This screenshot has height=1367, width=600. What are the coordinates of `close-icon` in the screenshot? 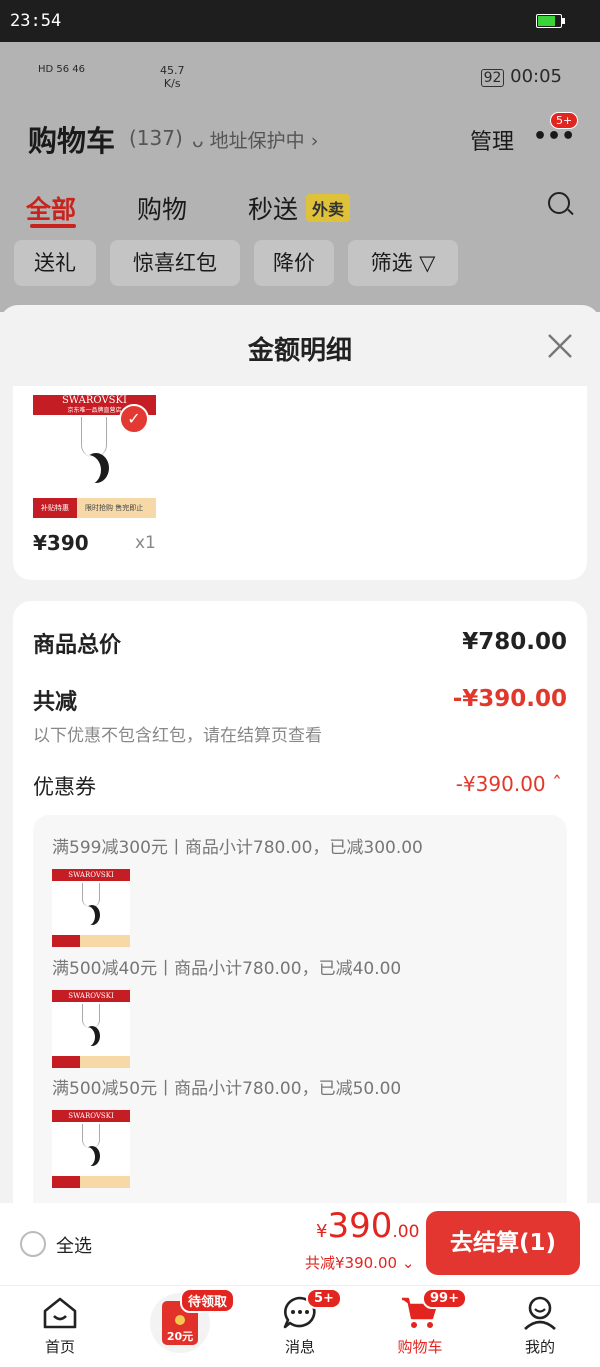 It's located at (560, 346).